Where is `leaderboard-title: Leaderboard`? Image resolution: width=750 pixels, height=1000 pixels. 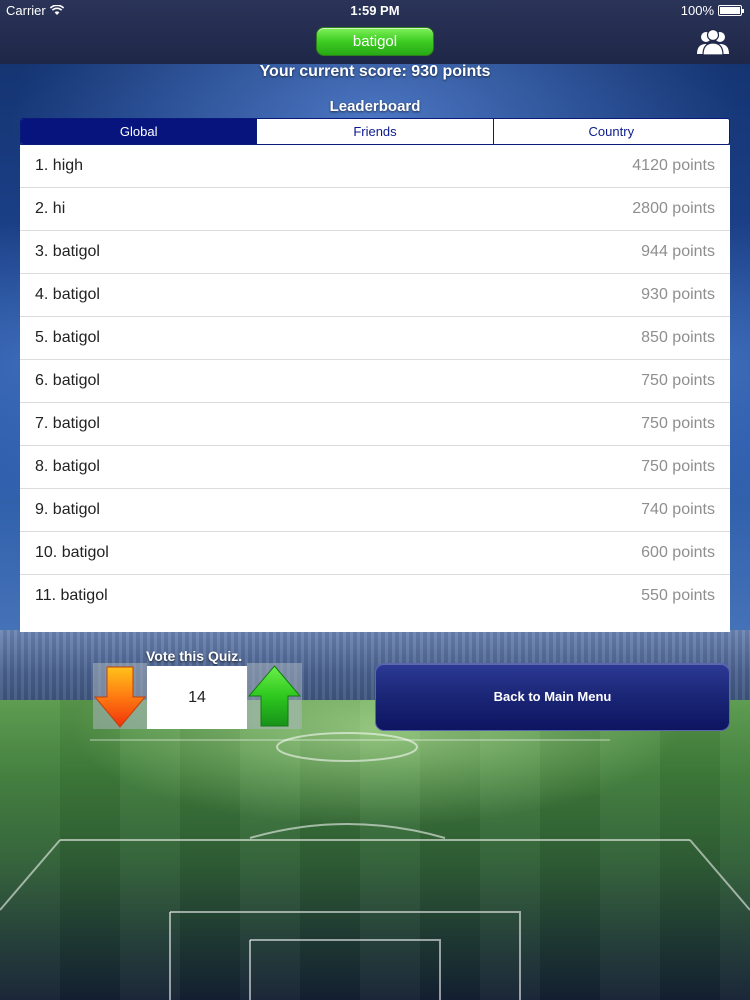 leaderboard-title: Leaderboard is located at coordinates (375, 106).